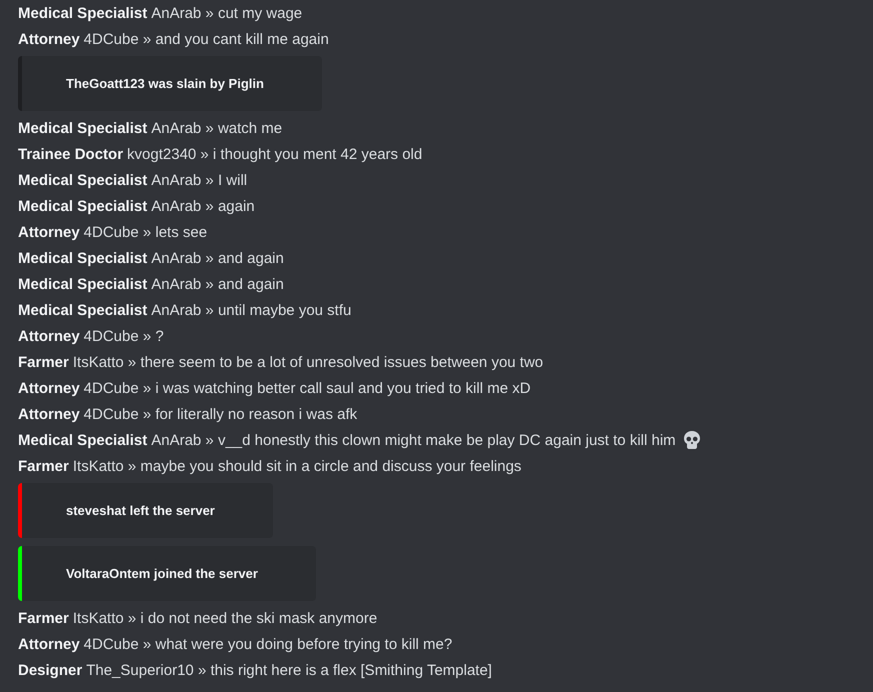  I want to click on message-text: The_Superior10 » this right here is a flex [Smithing Template], so click(289, 670).